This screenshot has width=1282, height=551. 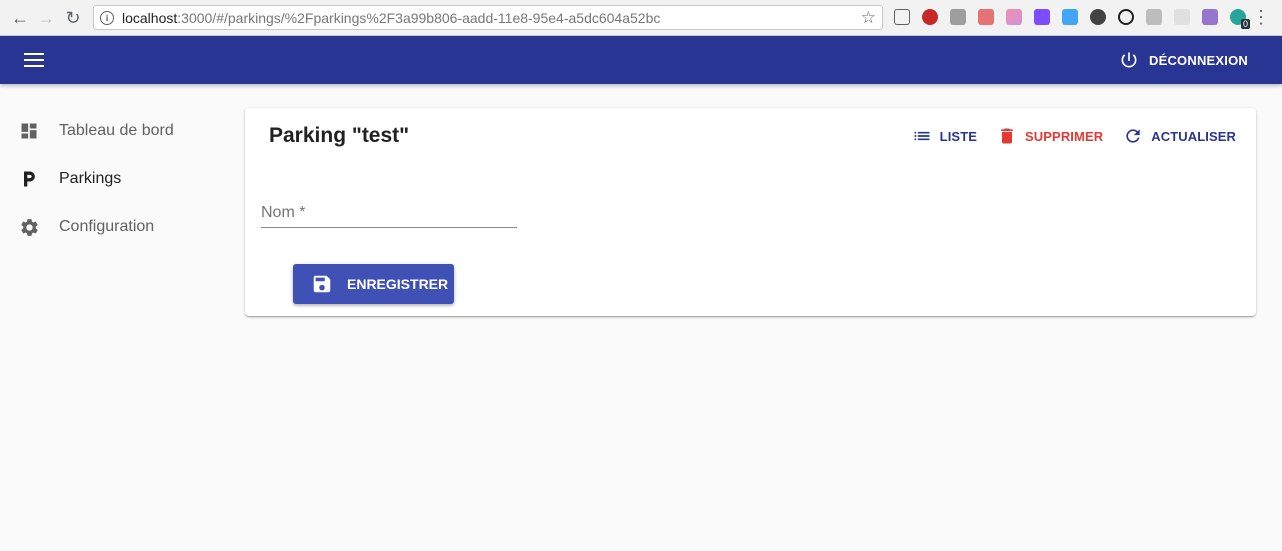 I want to click on url-host: localhost, so click(x=150, y=17).